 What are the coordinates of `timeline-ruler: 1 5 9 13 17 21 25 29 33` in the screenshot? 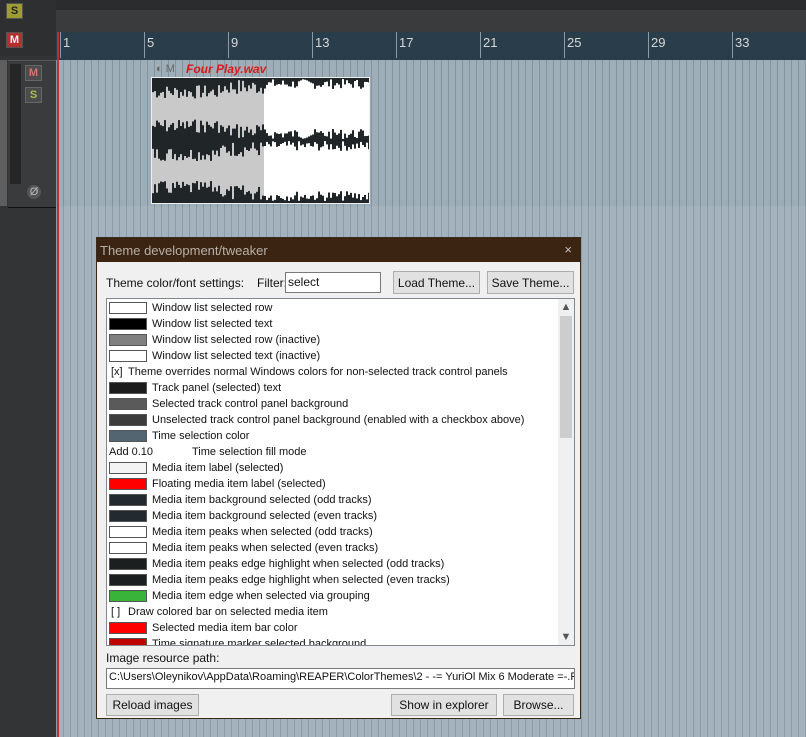 It's located at (431, 46).